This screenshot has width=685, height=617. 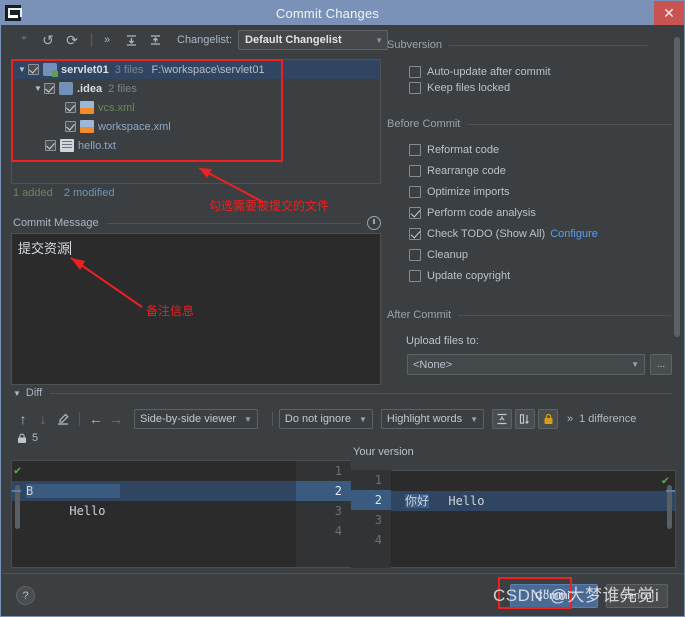 What do you see at coordinates (317, 419) in the screenshot?
I see `ignore-mode-value: Do not ignore` at bounding box center [317, 419].